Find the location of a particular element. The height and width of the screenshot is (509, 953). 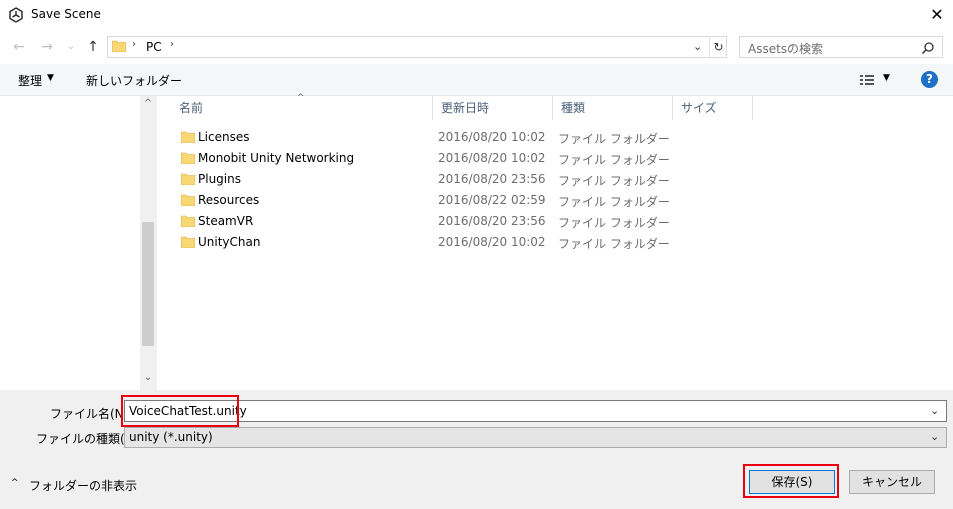

new-folder-button: 新しいフォルダー is located at coordinates (134, 80).